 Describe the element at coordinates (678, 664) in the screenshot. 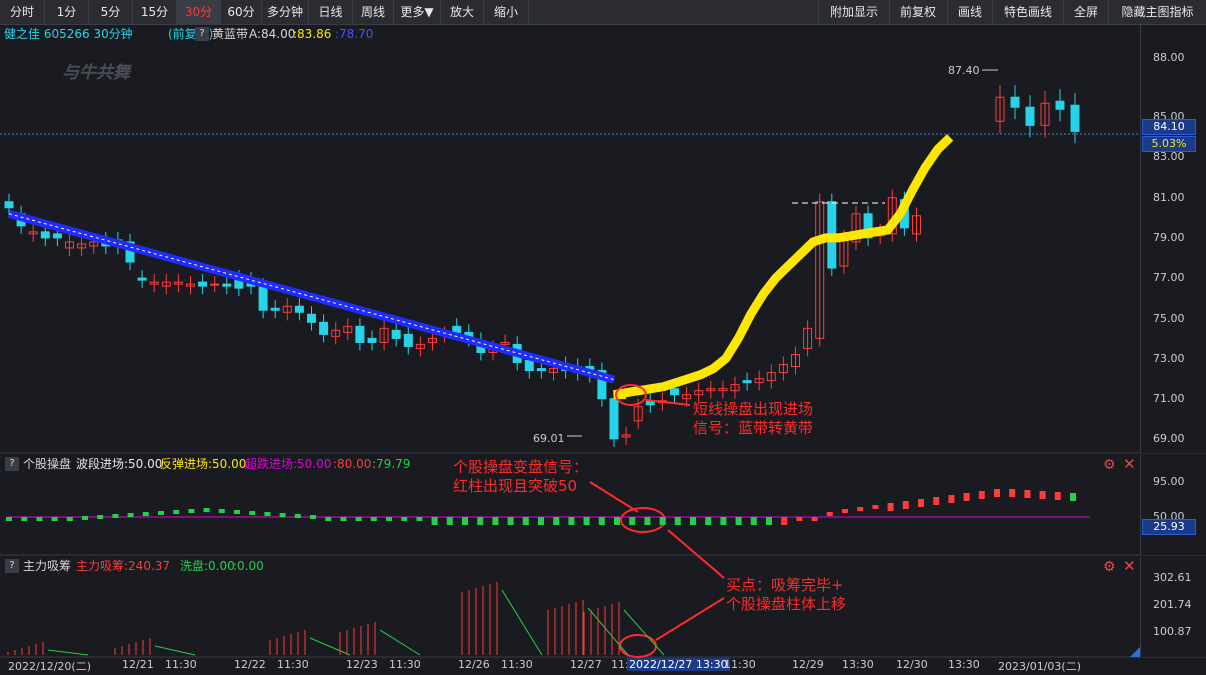

I see `time-tick: 2022/12/27 13:30` at that location.